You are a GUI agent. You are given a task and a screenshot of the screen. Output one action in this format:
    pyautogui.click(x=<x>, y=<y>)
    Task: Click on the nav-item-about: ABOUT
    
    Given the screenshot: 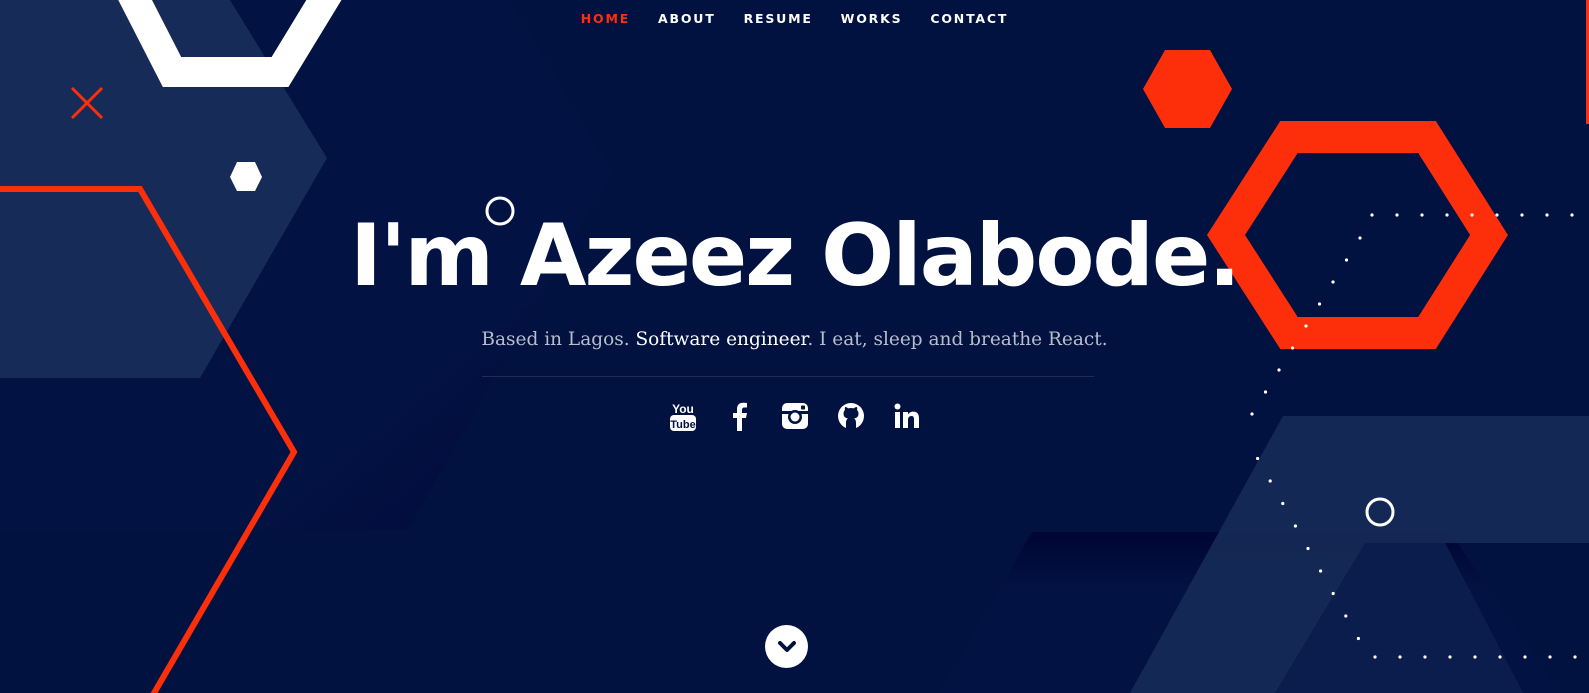 What is the action you would take?
    pyautogui.click(x=687, y=19)
    